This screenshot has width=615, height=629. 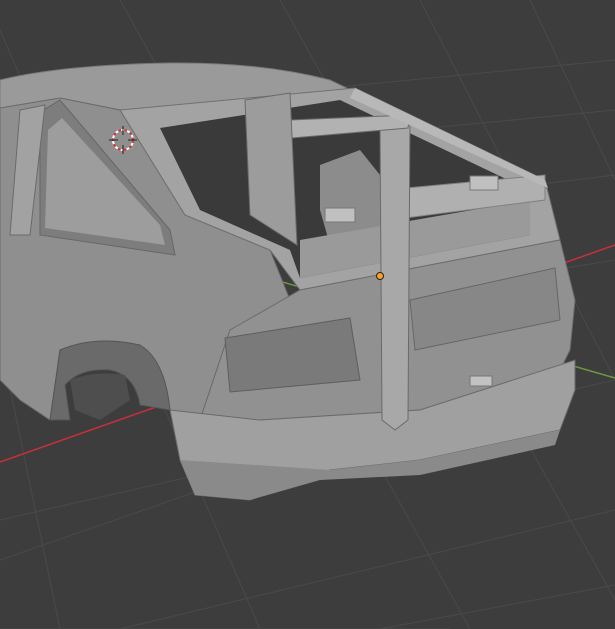 I want to click on object-origin-icon, so click(x=380, y=276).